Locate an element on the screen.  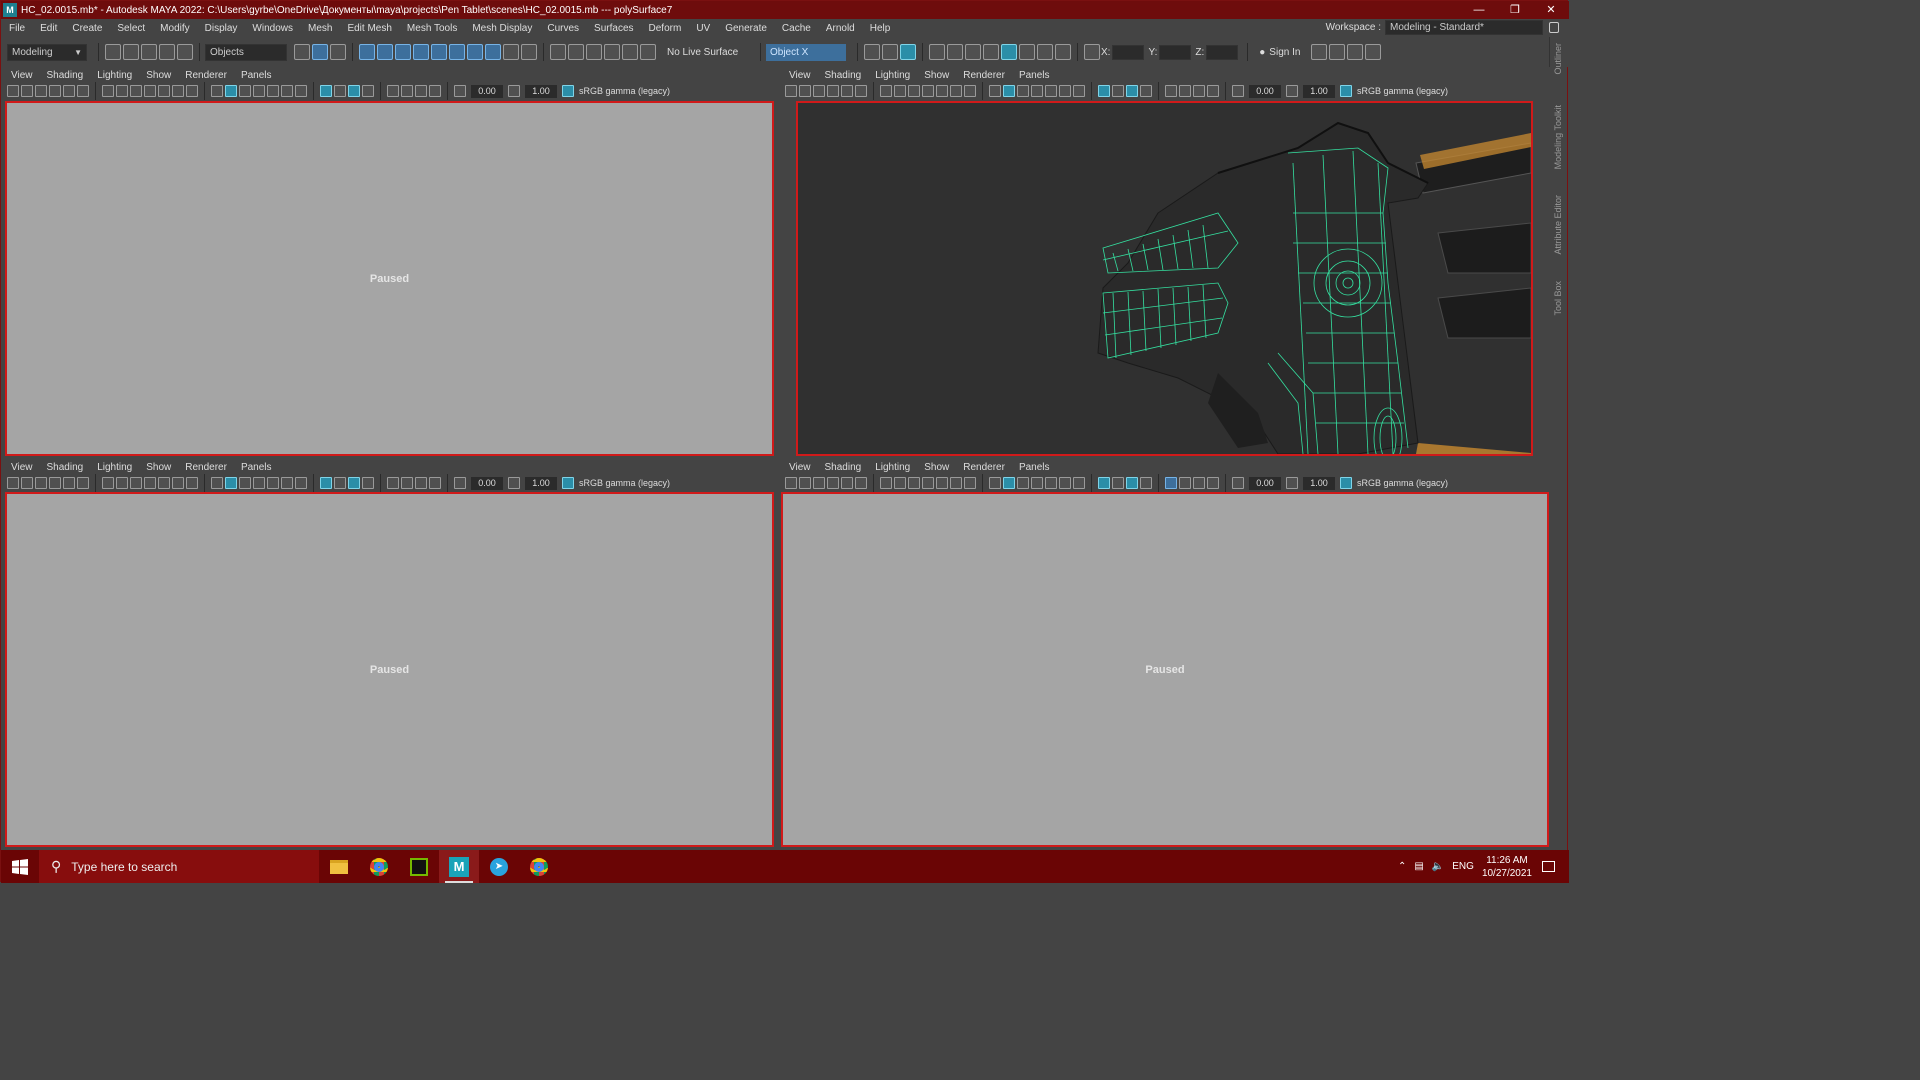
padlock-icon is located at coordinates (511, 52).